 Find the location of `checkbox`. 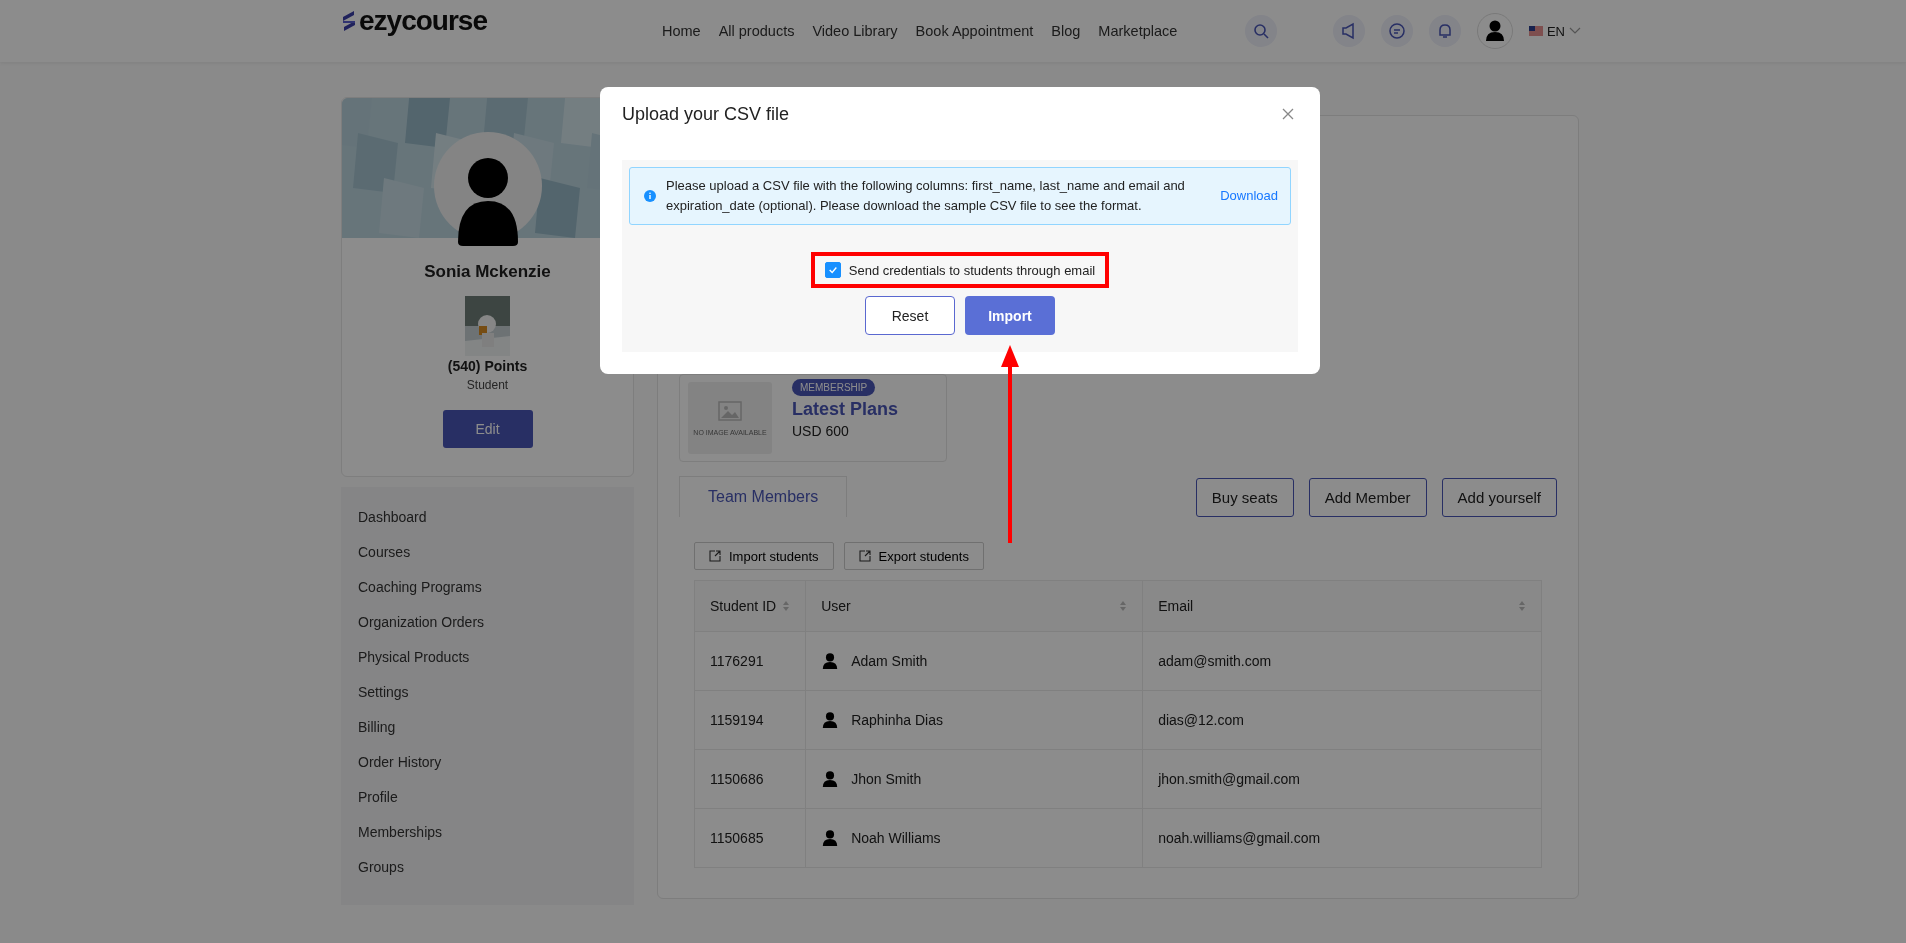

checkbox is located at coordinates (832, 270).